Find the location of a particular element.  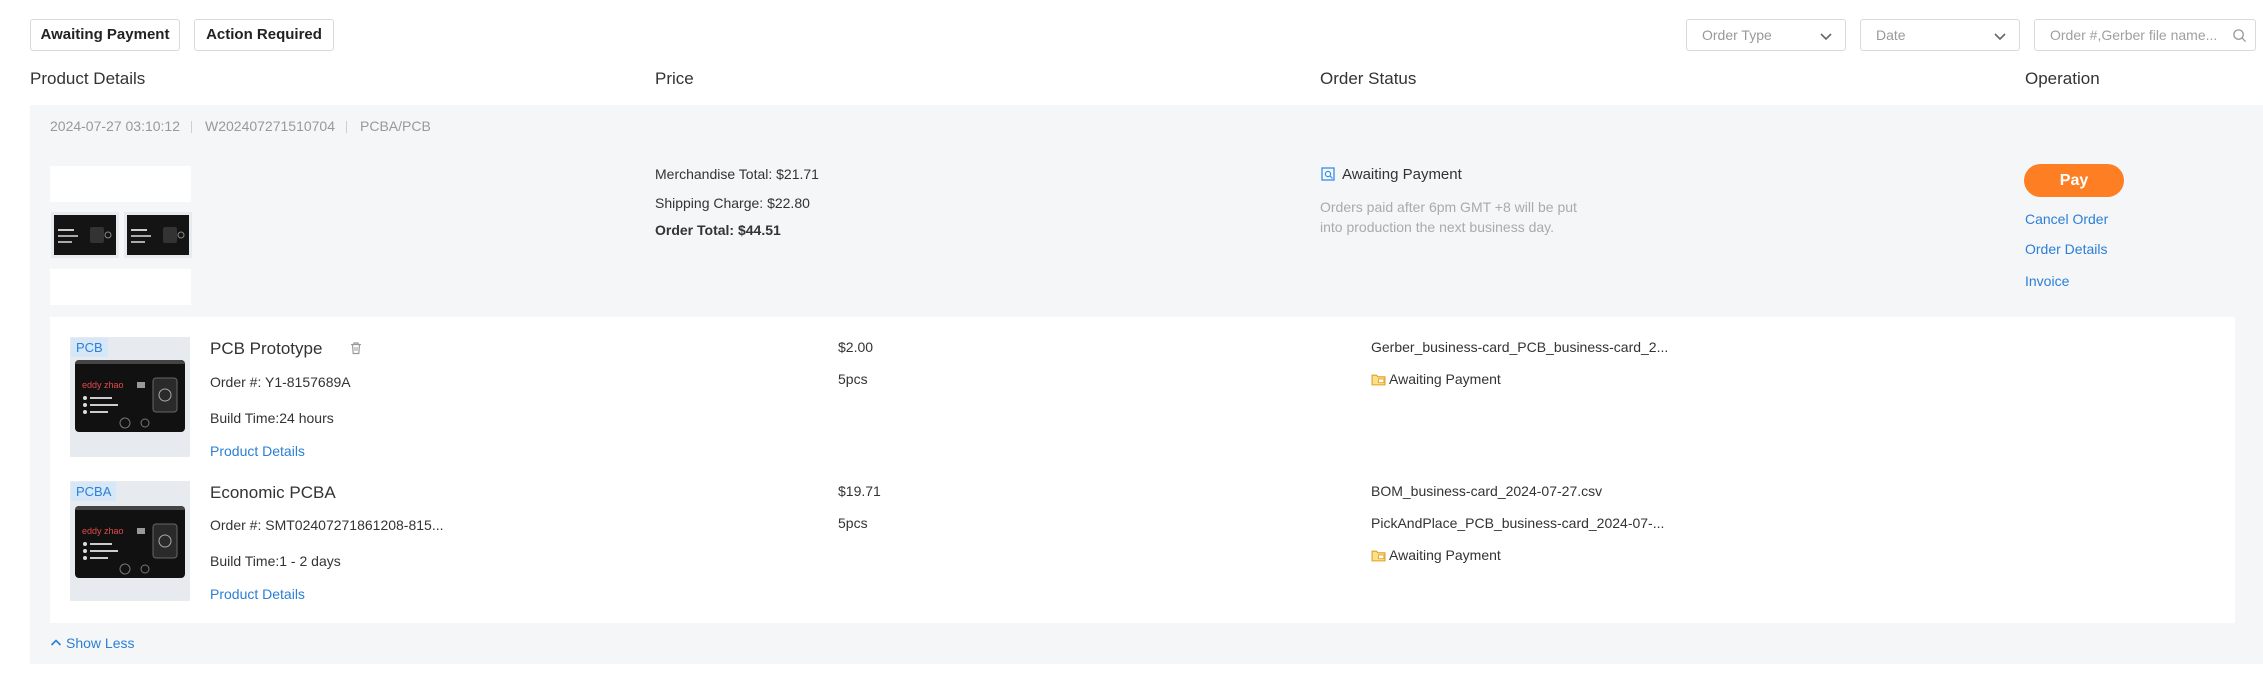

search-icon is located at coordinates (2239, 35).